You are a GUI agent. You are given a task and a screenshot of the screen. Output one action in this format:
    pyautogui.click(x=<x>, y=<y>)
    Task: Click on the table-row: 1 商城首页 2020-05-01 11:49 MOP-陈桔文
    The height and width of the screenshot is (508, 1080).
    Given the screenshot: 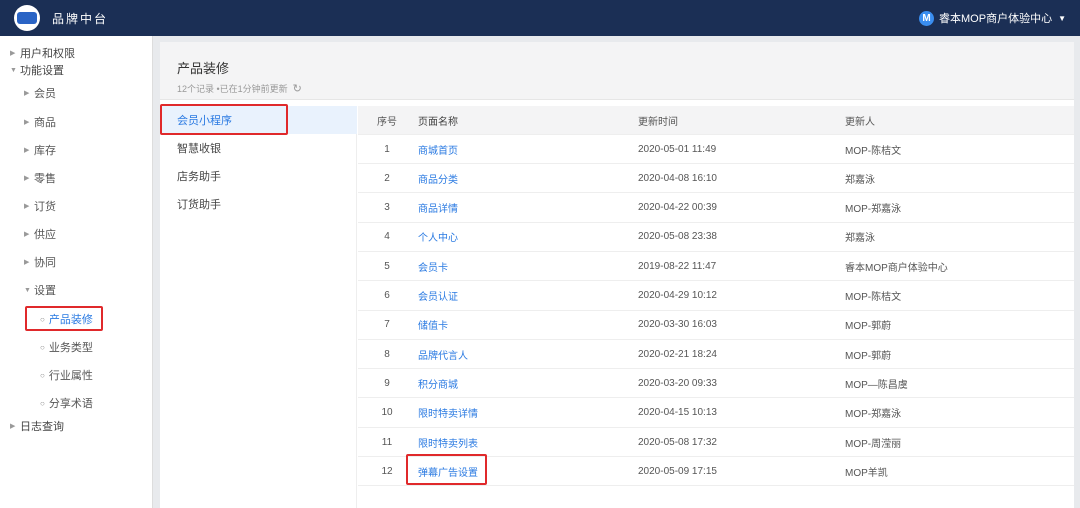 What is the action you would take?
    pyautogui.click(x=716, y=149)
    